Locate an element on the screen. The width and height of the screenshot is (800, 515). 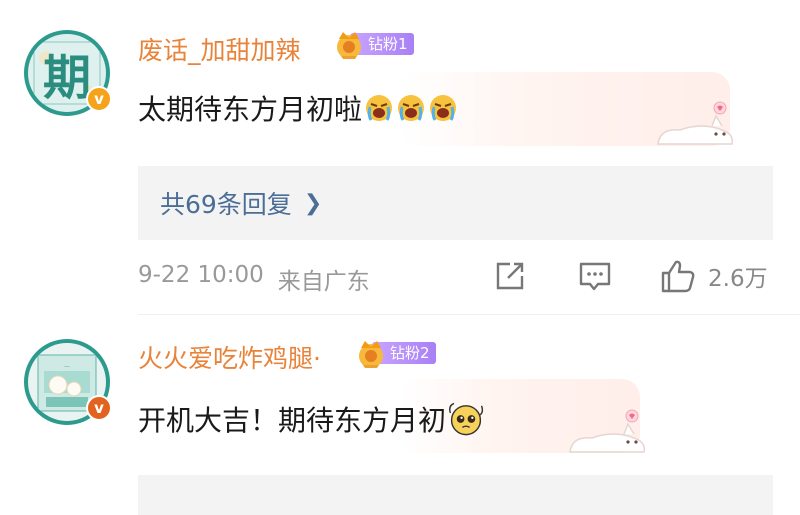
username: 废话_加甜加辣 is located at coordinates (219, 49).